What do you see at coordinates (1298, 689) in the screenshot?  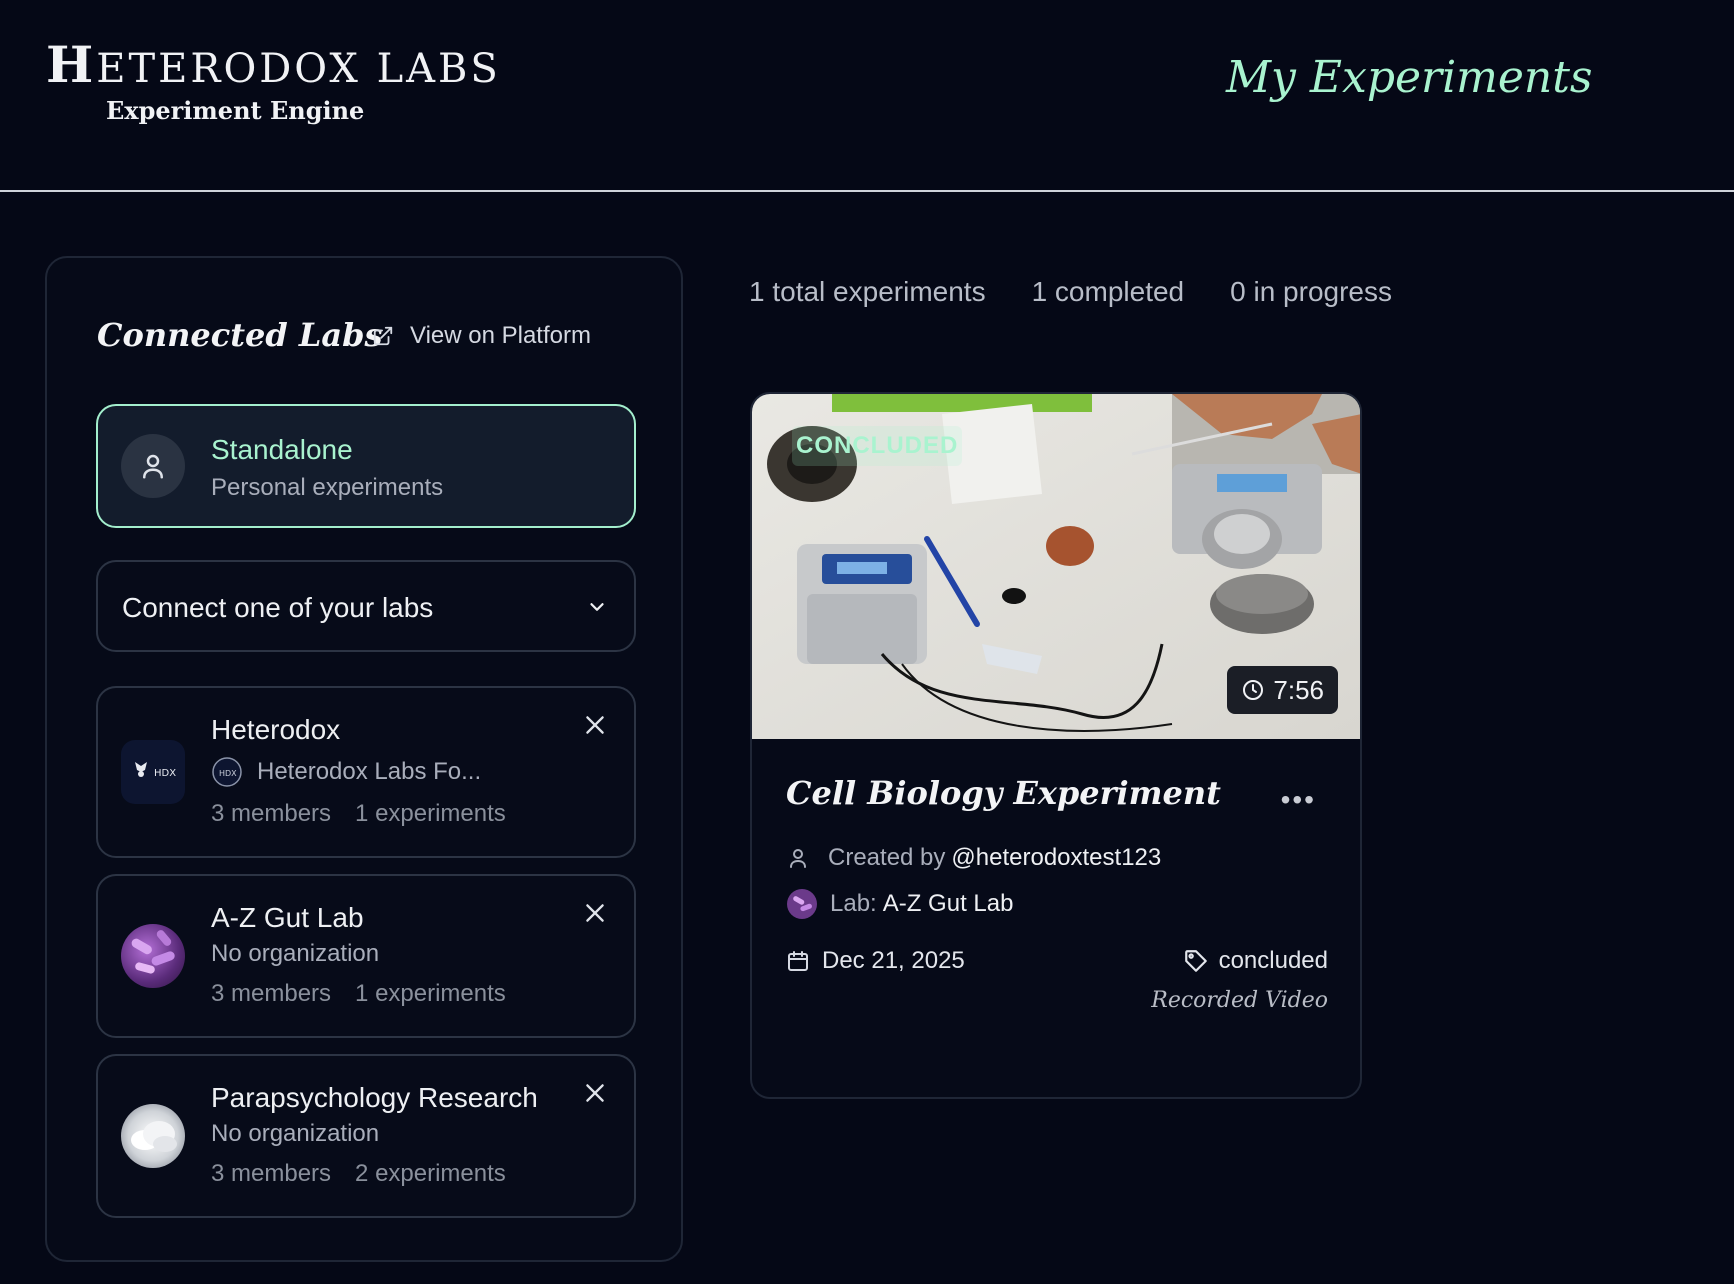 I see `duration-value: 7:56` at bounding box center [1298, 689].